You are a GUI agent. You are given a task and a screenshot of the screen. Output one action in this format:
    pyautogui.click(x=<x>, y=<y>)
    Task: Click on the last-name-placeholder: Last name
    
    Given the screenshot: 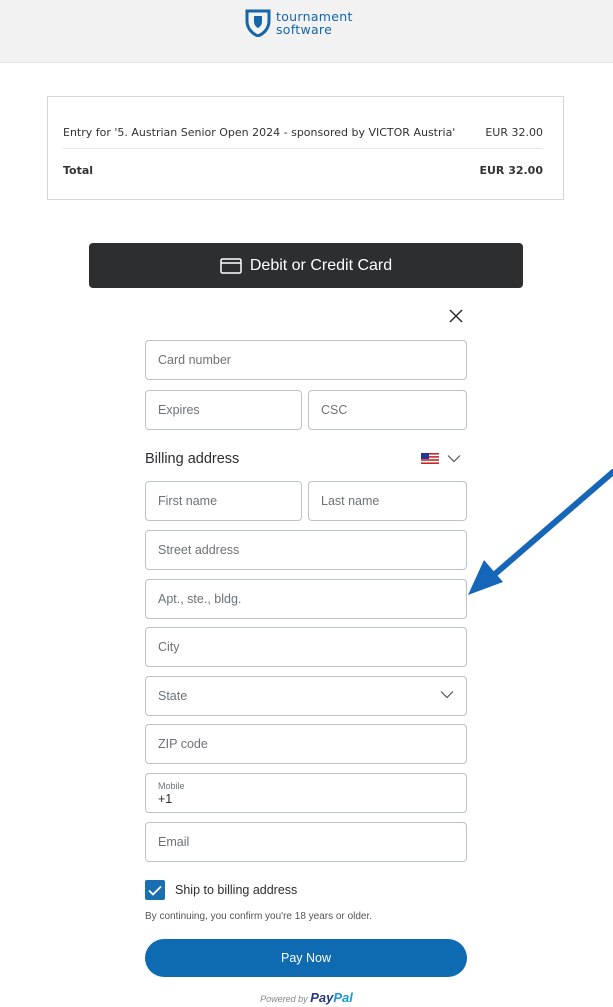 What is the action you would take?
    pyautogui.click(x=350, y=501)
    